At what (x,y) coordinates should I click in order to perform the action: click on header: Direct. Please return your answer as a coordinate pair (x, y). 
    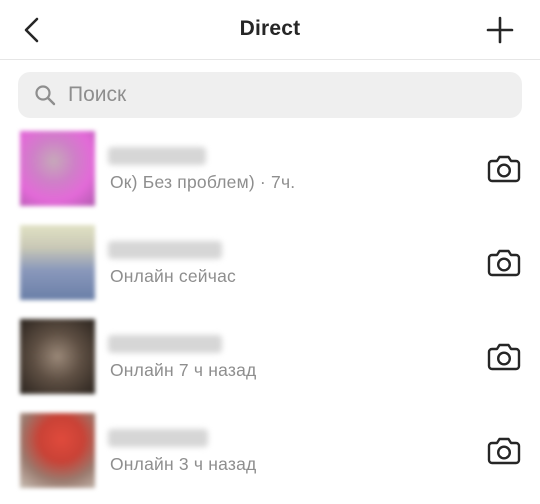
    Looking at the image, I should click on (270, 30).